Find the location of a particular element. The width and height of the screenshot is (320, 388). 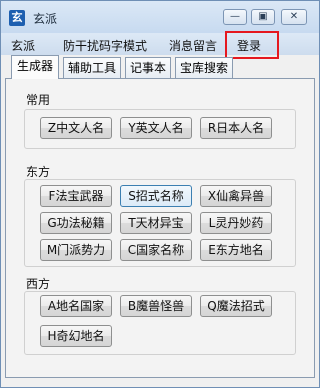

close-icon: ✕ is located at coordinates (294, 16).